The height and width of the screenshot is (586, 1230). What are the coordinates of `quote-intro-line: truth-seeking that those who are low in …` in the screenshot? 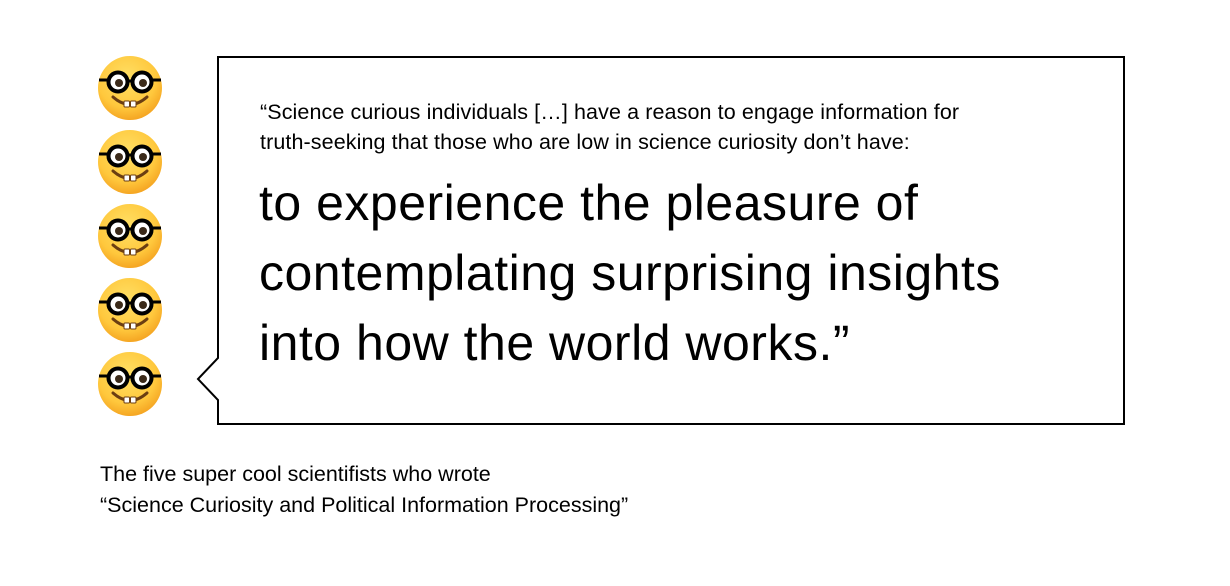 It's located at (585, 142).